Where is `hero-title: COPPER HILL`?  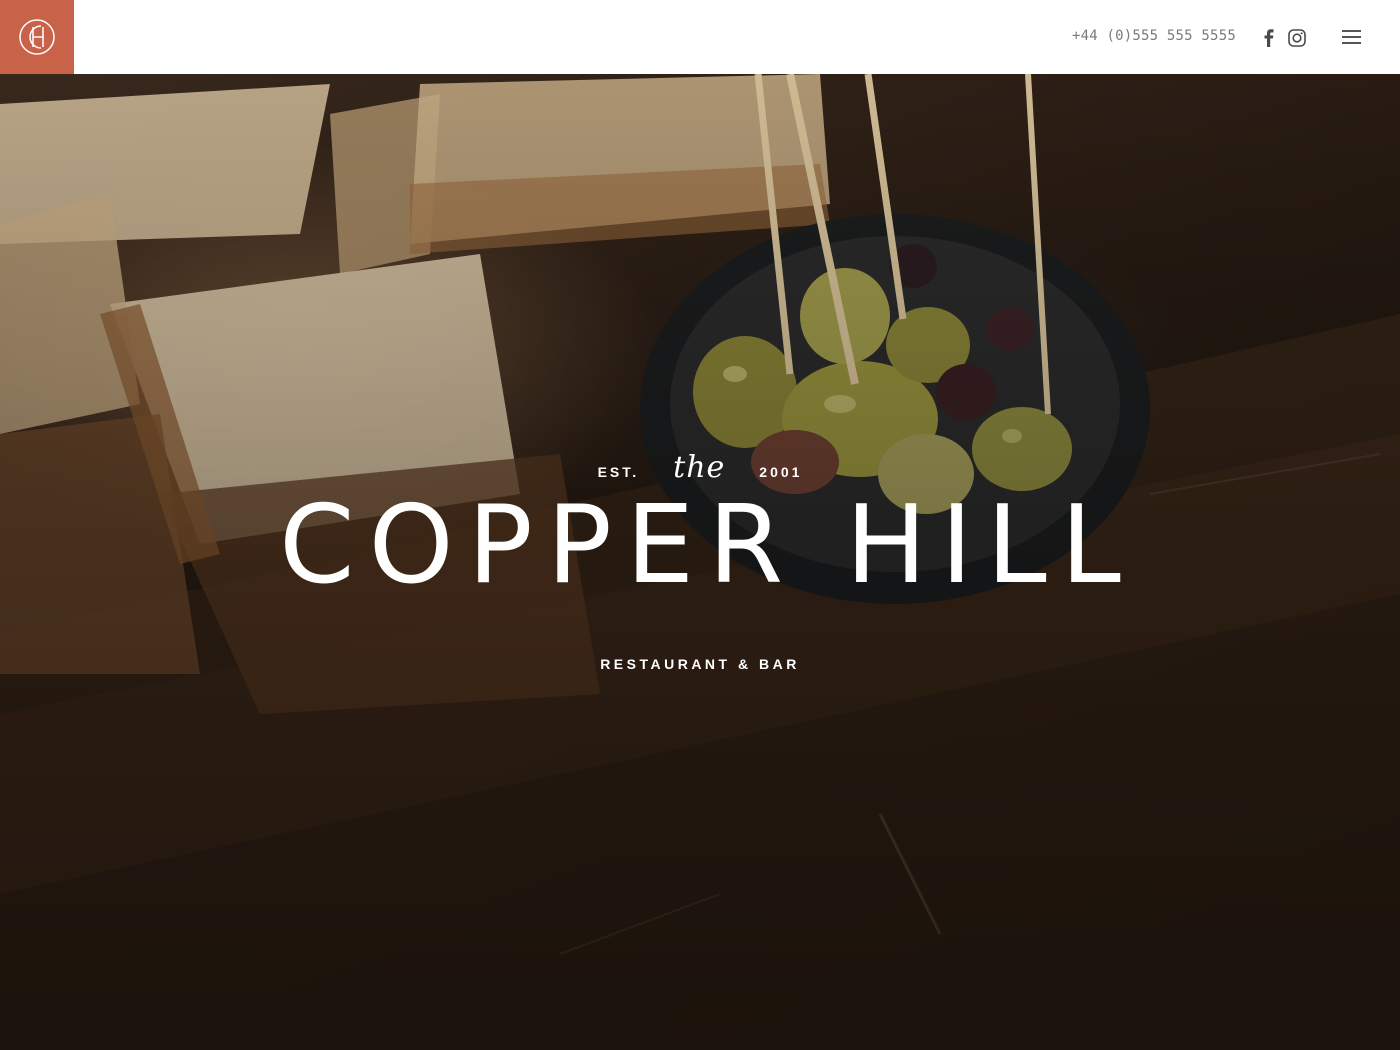 hero-title: COPPER HILL is located at coordinates (707, 545).